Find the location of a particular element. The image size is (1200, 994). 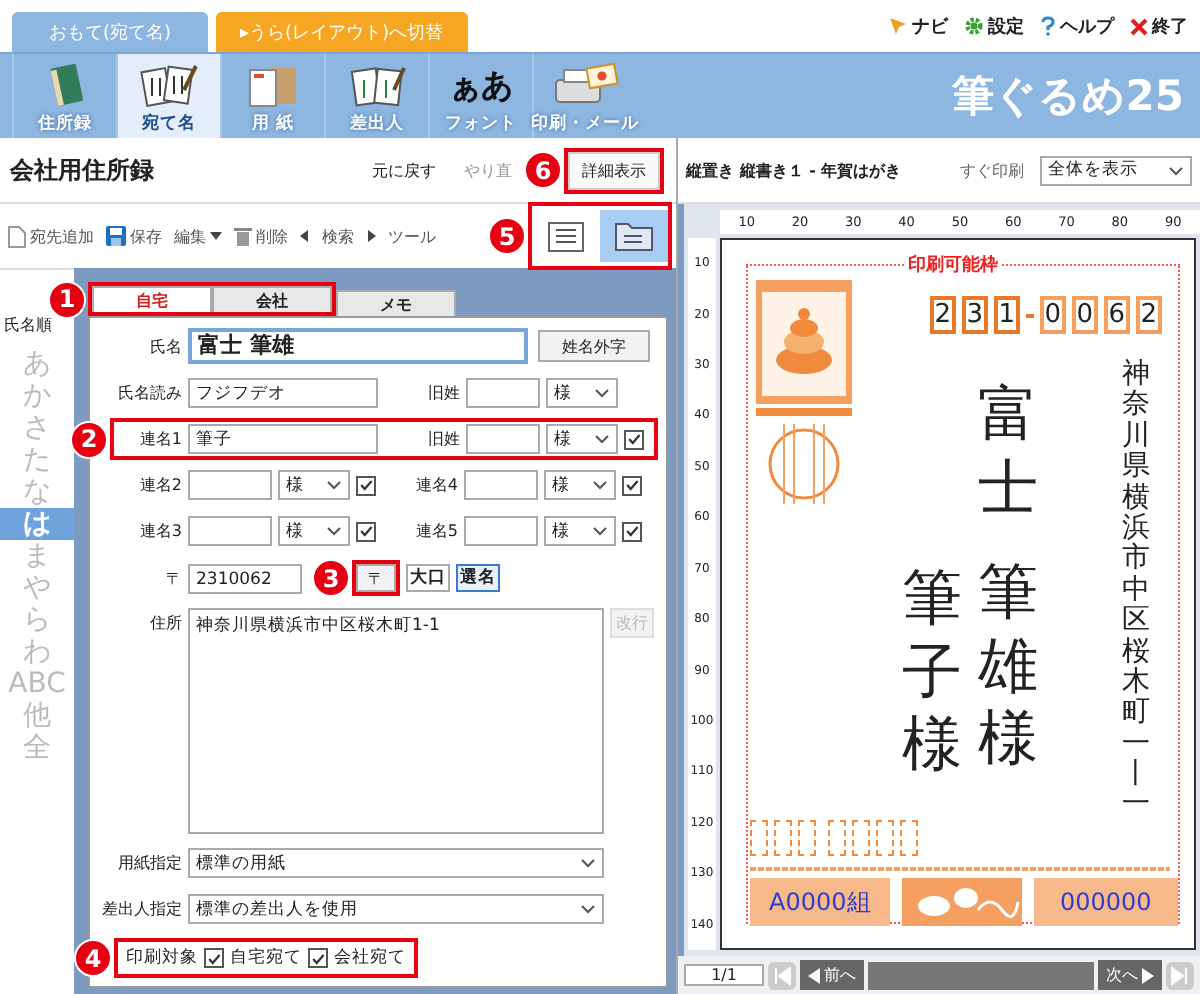

field-label: 印刷対象 is located at coordinates (162, 958).